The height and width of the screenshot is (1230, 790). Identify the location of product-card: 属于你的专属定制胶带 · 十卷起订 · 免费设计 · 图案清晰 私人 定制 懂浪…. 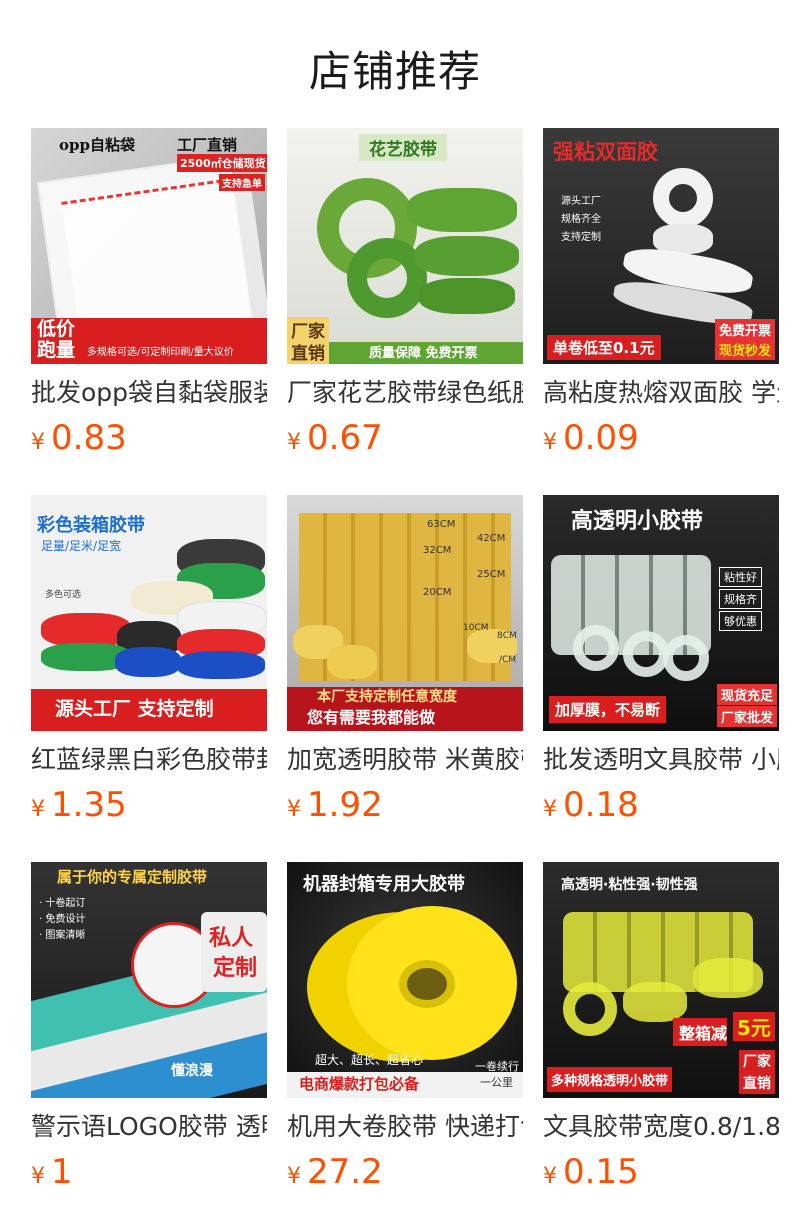
(149, 1030).